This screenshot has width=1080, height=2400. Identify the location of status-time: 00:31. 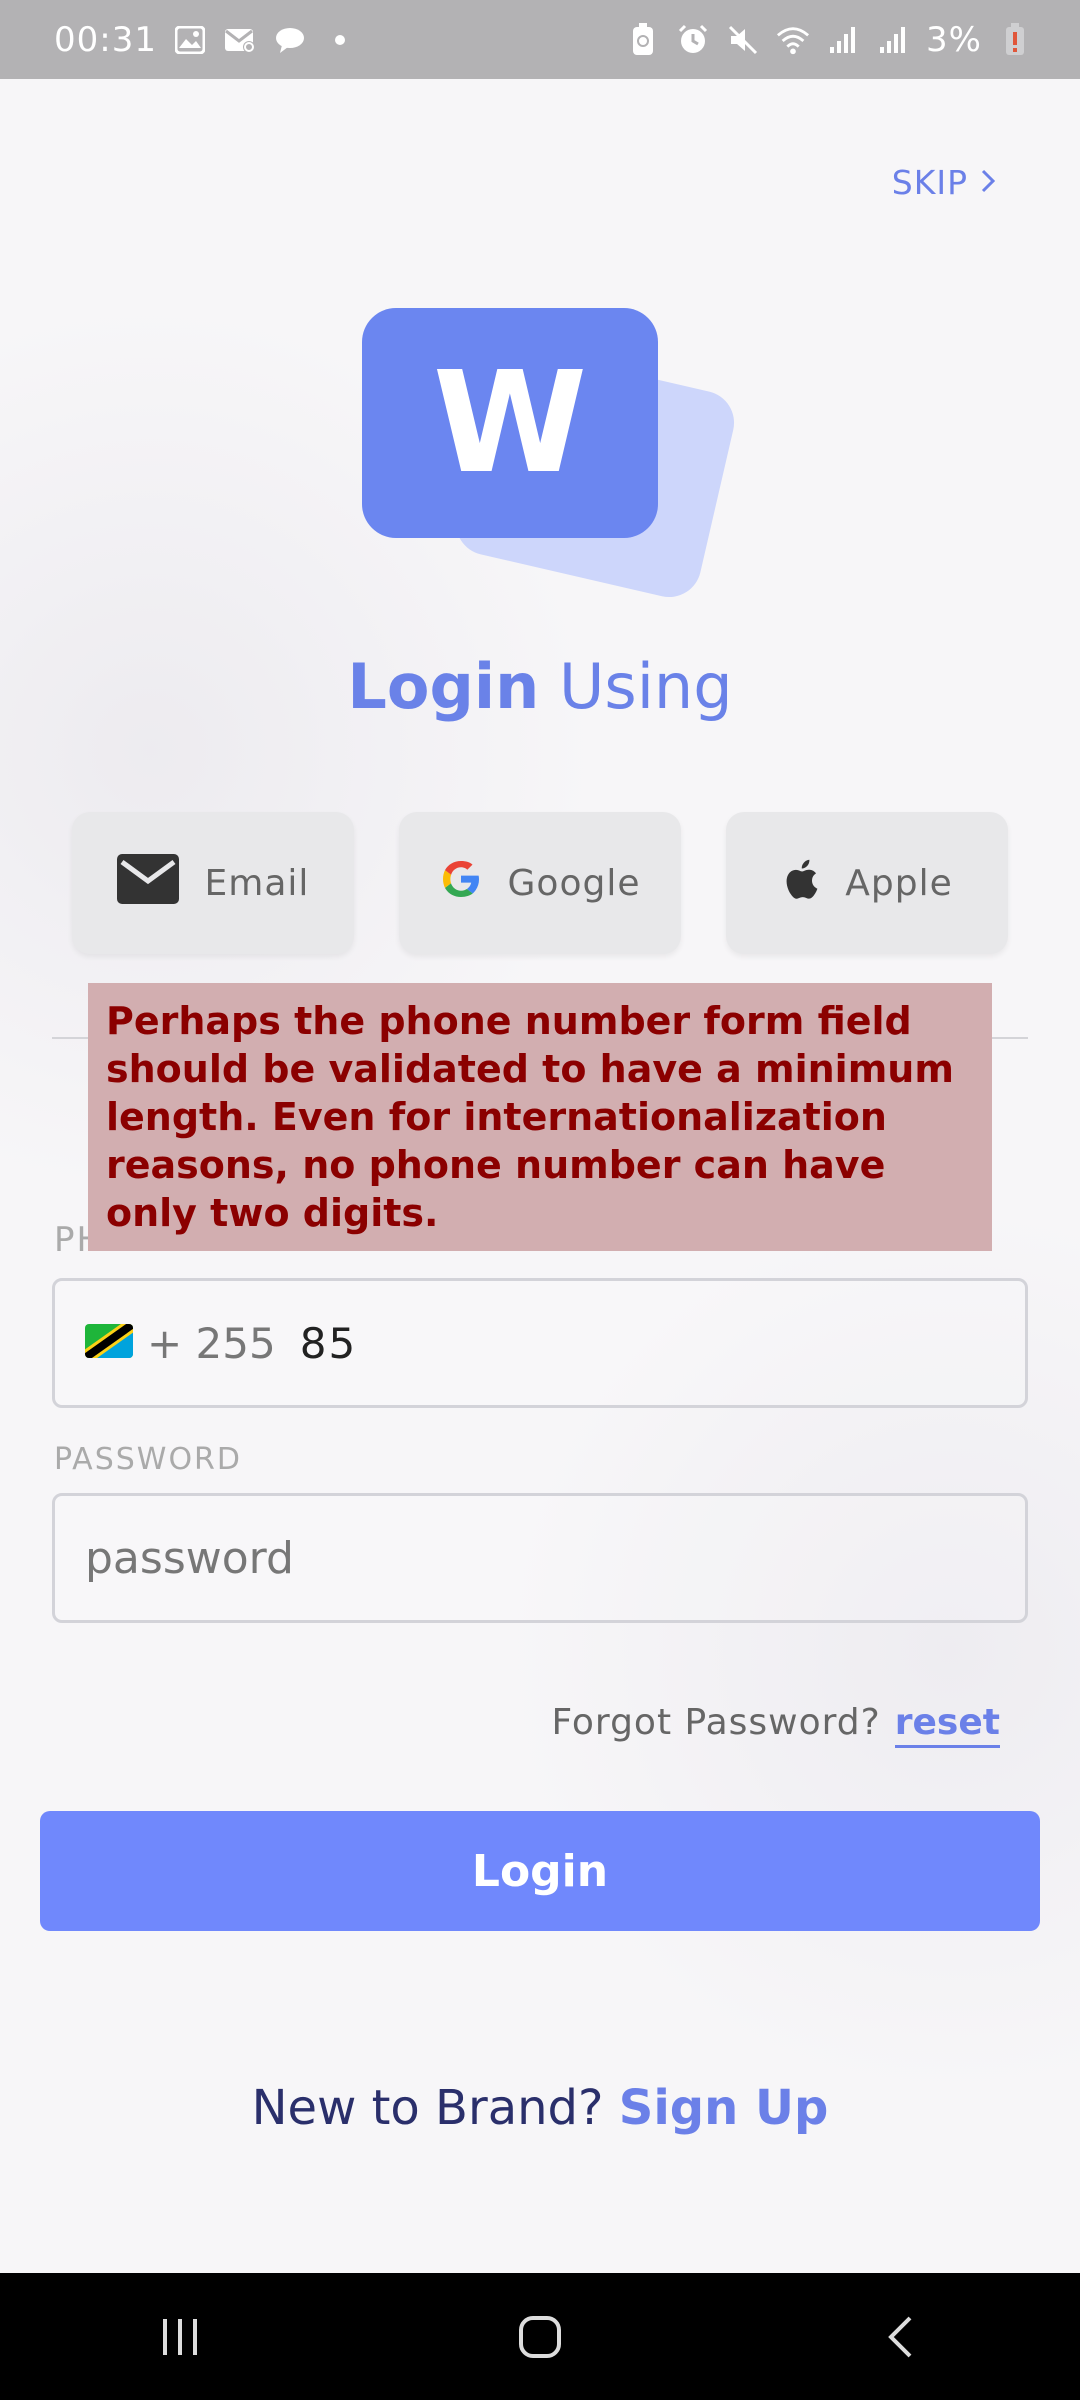
(105, 39).